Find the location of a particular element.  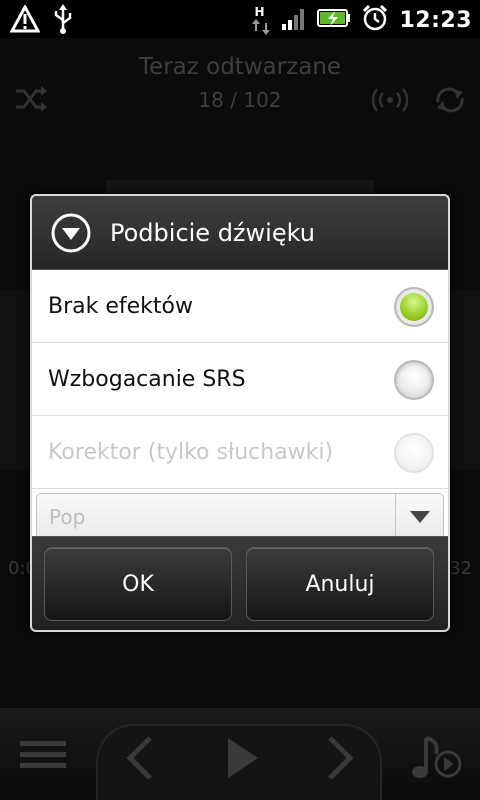

menu-icon is located at coordinates (43, 755).